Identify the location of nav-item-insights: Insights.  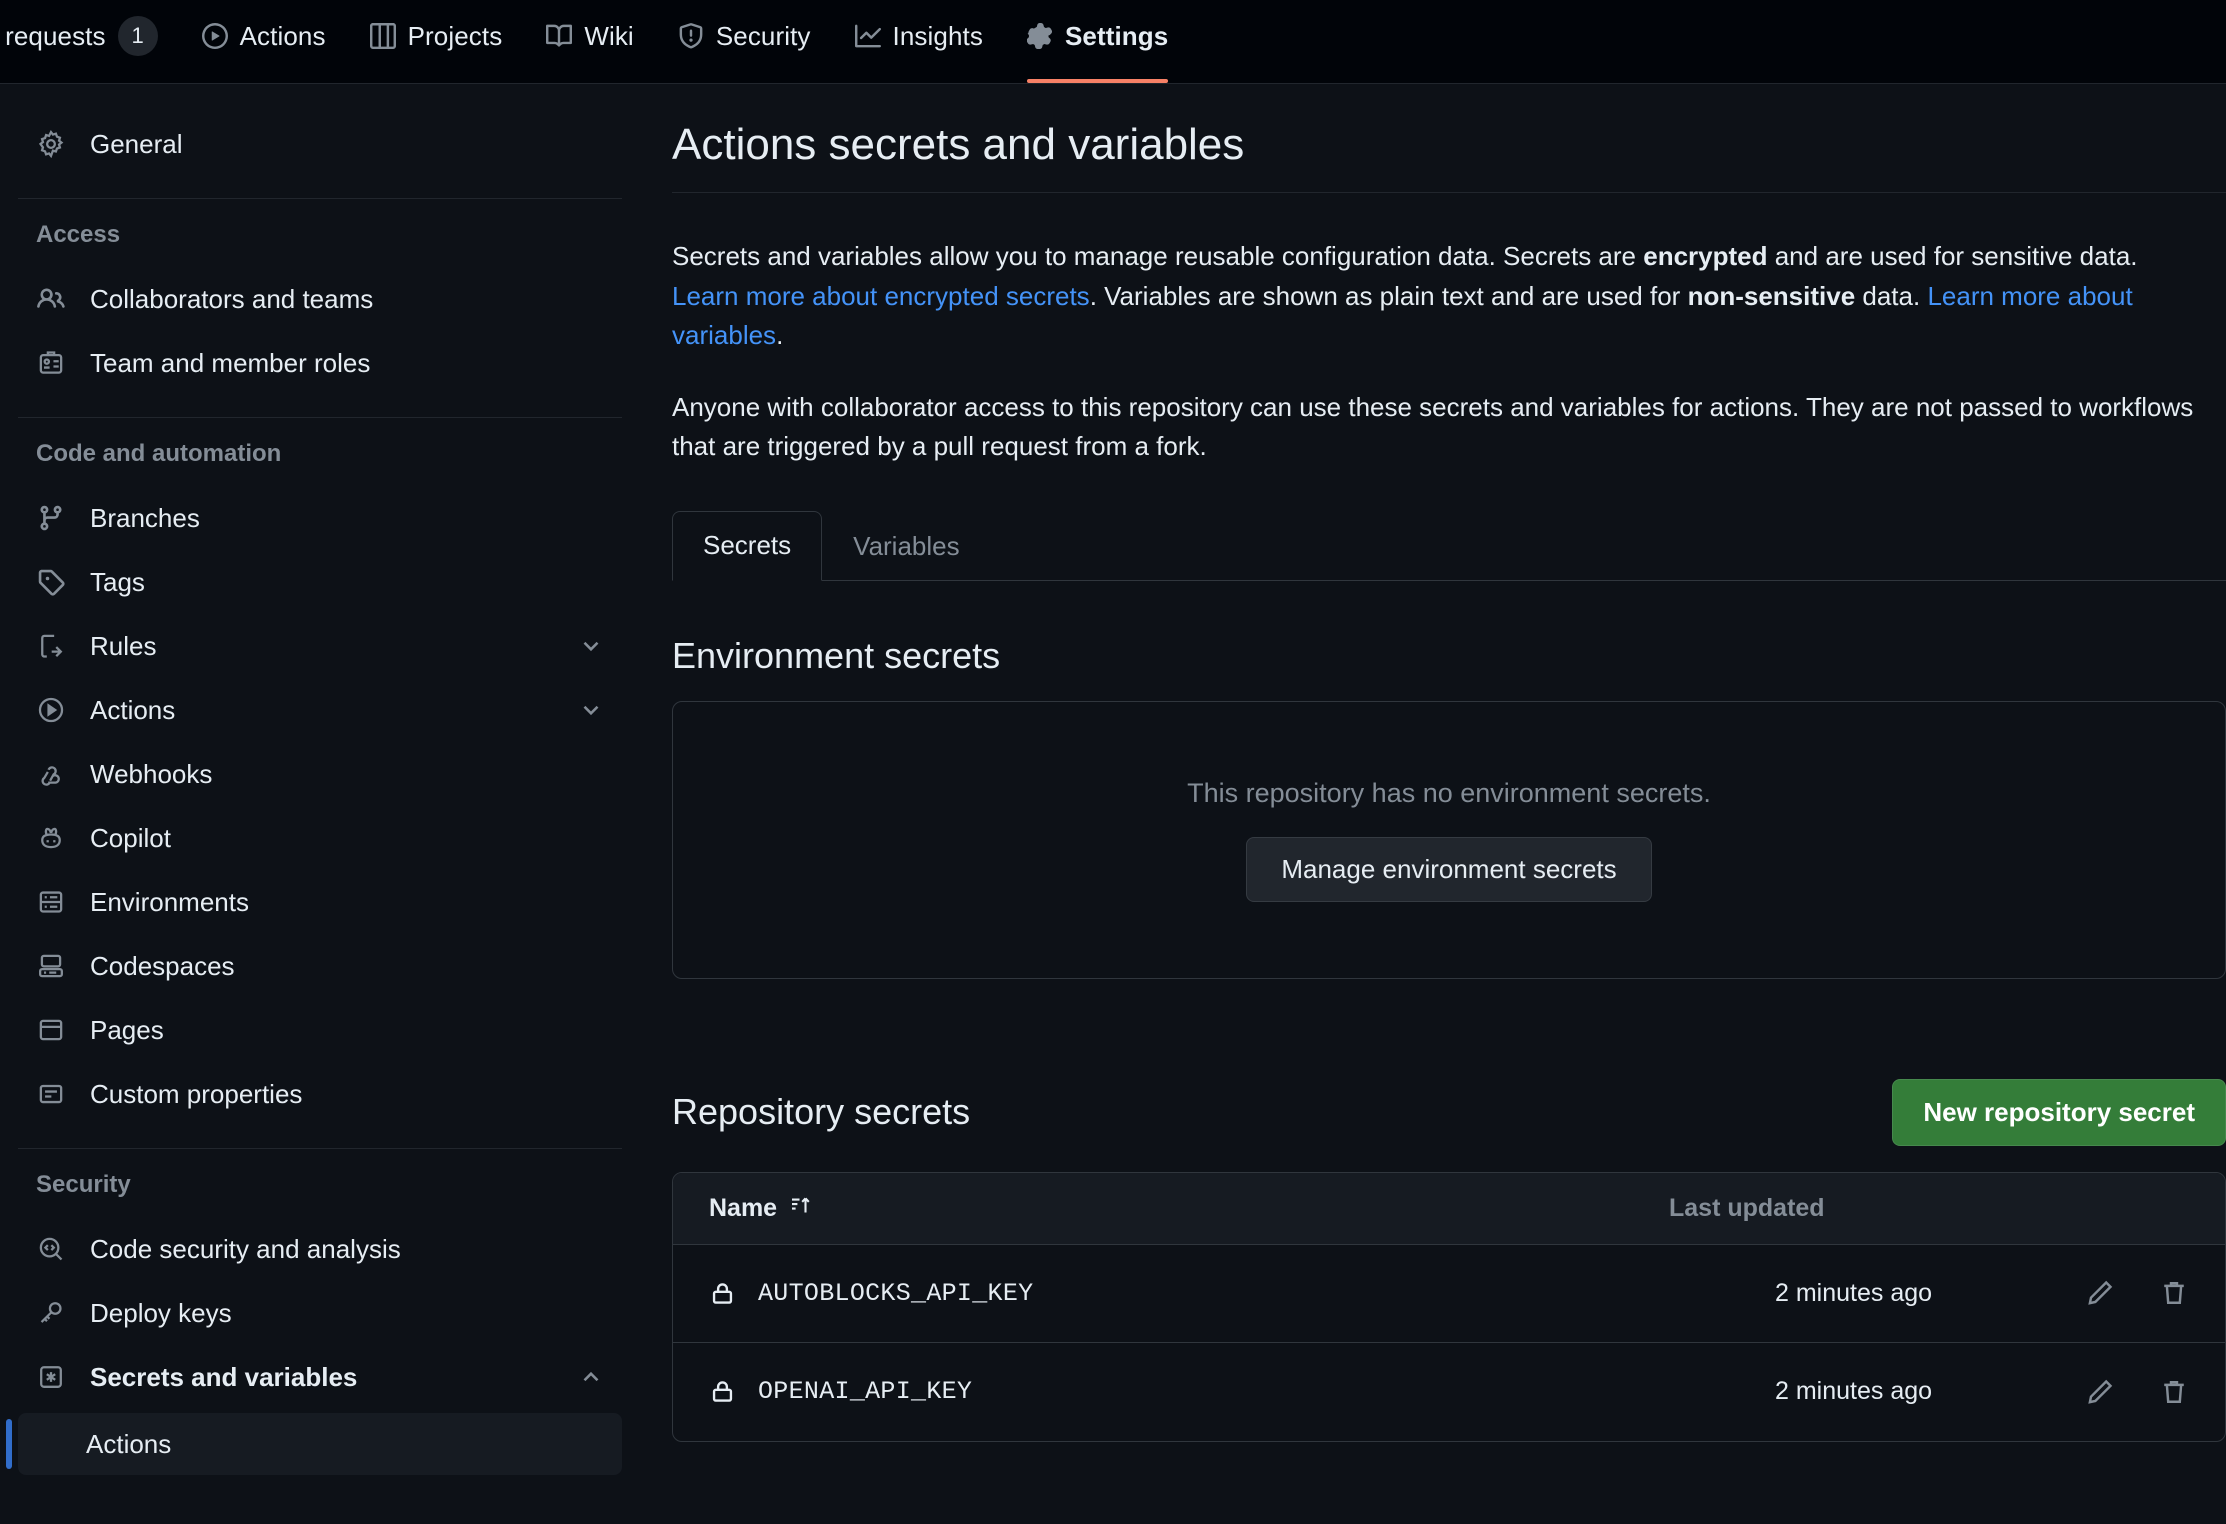
(919, 36).